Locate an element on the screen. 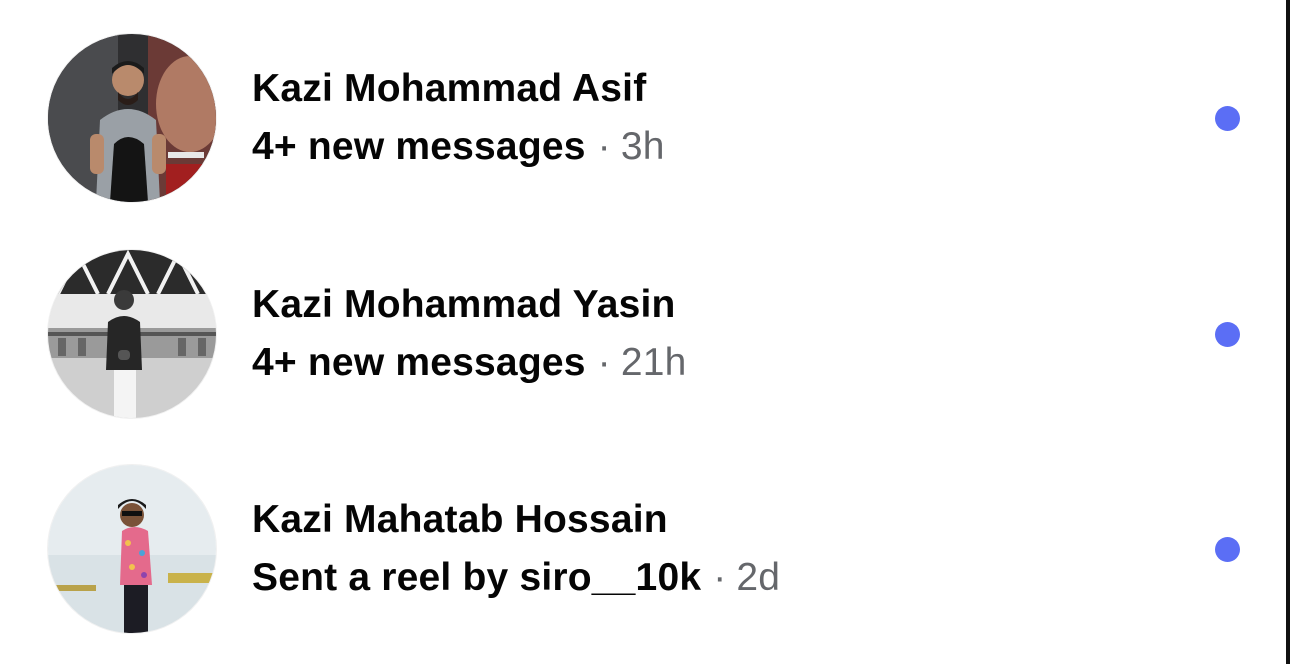  screen-edge is located at coordinates (1288, 332).